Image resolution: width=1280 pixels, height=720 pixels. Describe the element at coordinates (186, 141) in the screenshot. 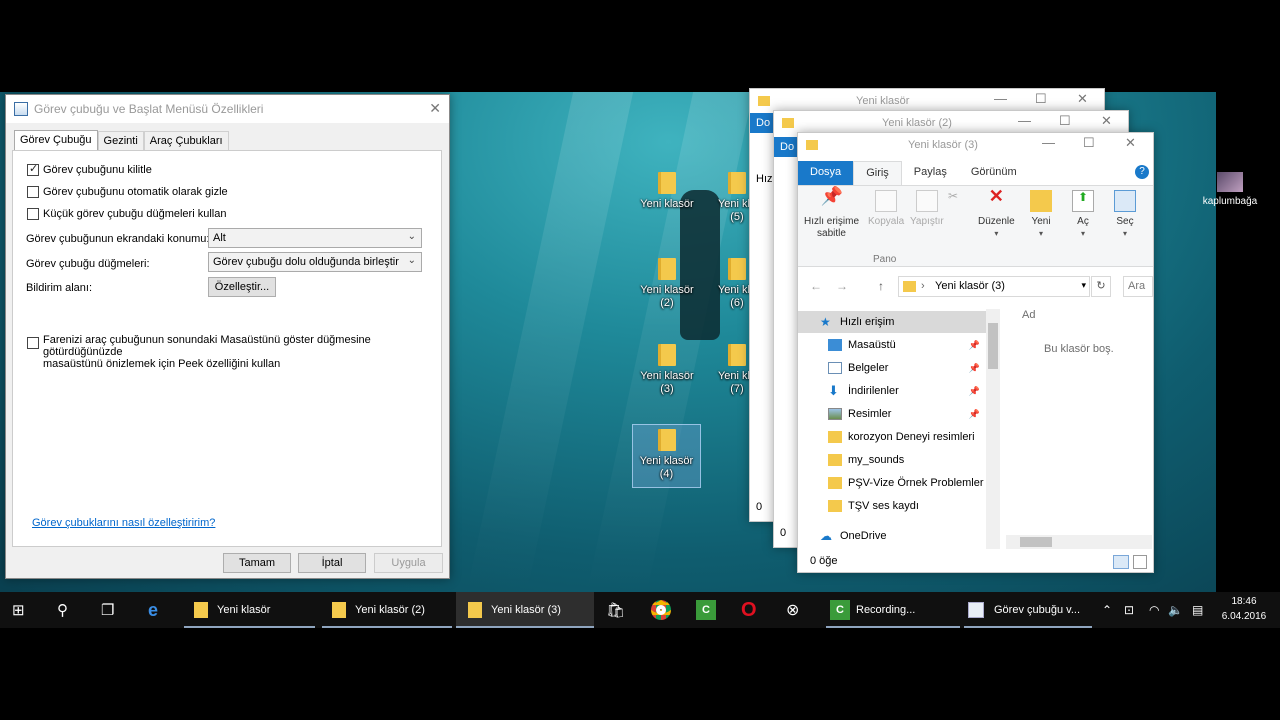

I see `tab-toolbars: Araç Çubukları` at that location.